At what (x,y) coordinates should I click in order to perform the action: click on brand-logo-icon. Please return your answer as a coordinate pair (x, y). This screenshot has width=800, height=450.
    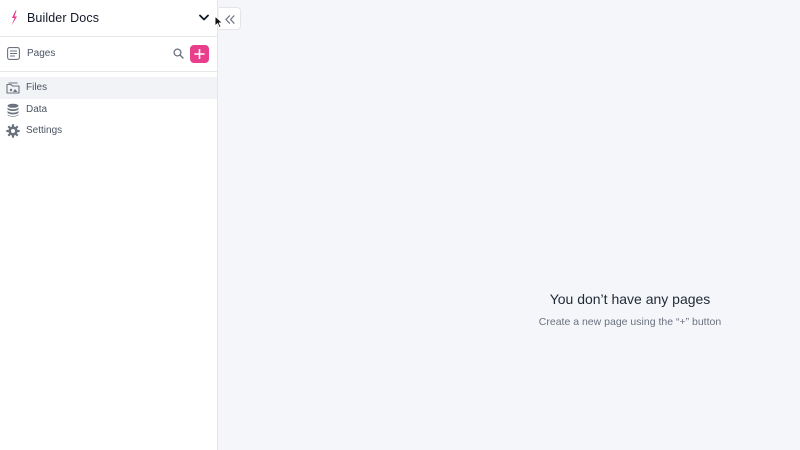
    Looking at the image, I should click on (14, 18).